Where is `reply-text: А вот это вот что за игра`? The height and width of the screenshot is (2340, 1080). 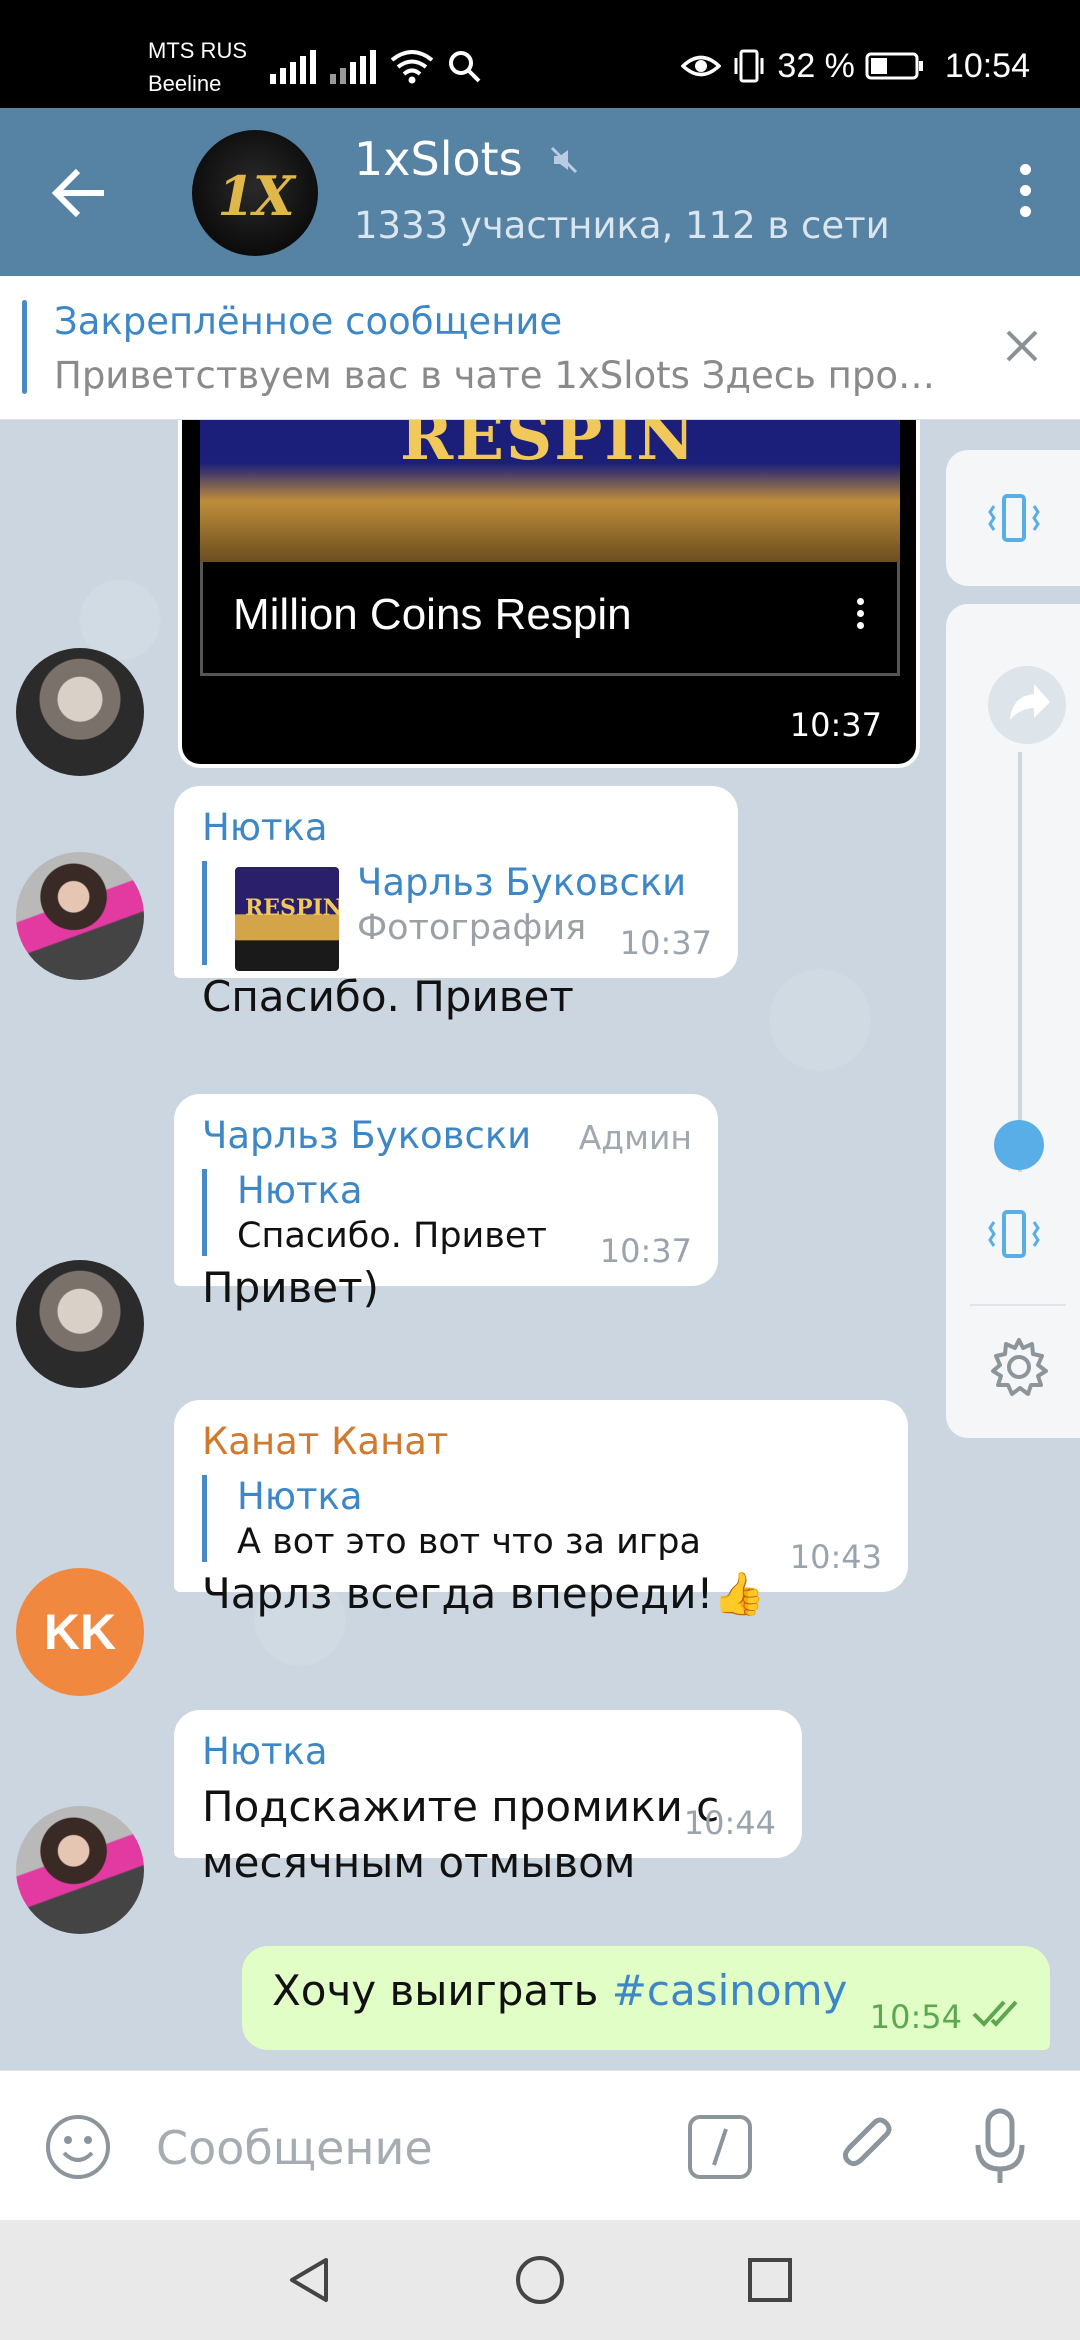
reply-text: А вот это вот что за игра is located at coordinates (469, 1542).